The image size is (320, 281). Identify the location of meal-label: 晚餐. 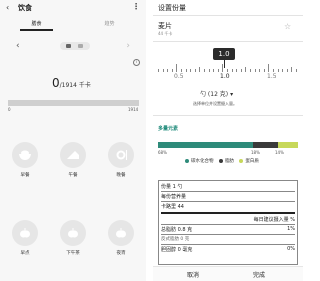
(121, 175).